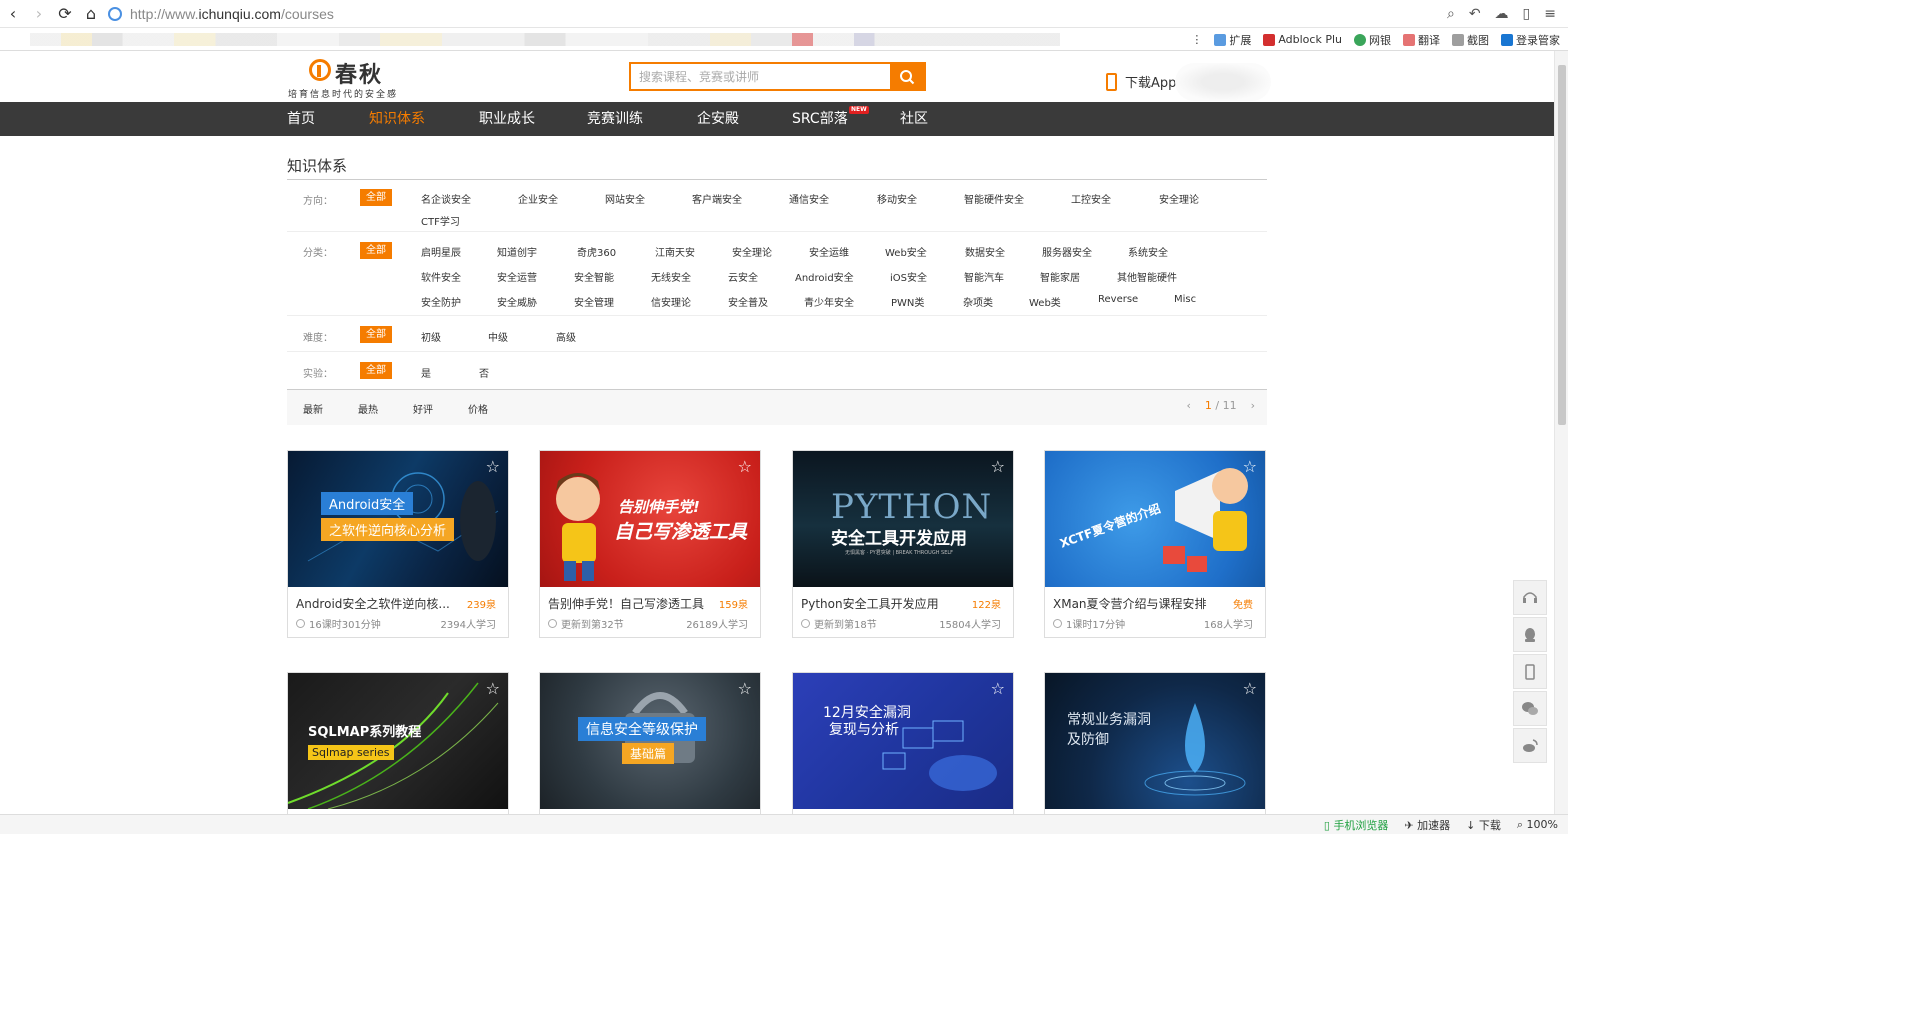 This screenshot has height=1021, width=1919. What do you see at coordinates (1302, 39) in the screenshot?
I see `adblock-button: Adblock Plu` at bounding box center [1302, 39].